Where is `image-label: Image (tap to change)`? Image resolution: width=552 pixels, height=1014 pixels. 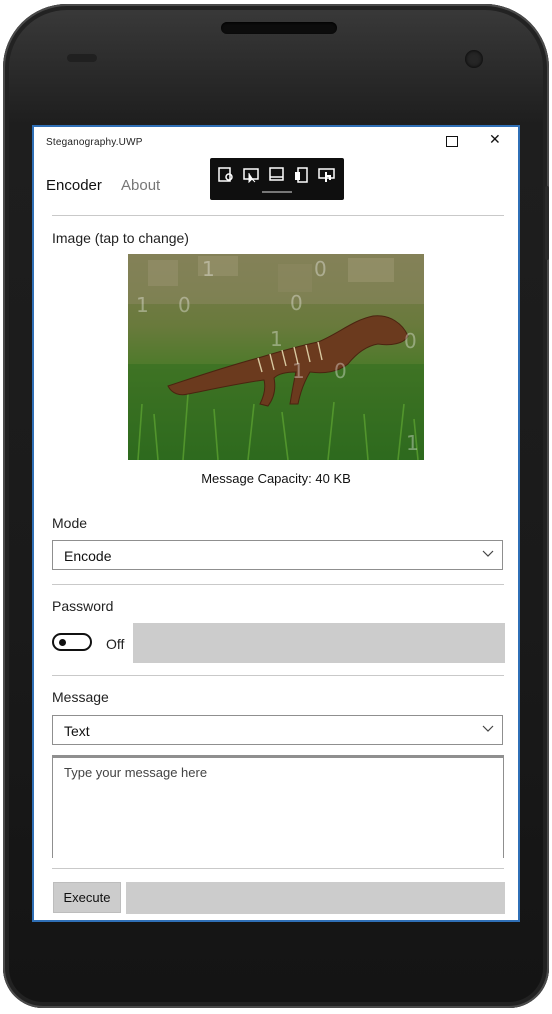 image-label: Image (tap to change) is located at coordinates (120, 238).